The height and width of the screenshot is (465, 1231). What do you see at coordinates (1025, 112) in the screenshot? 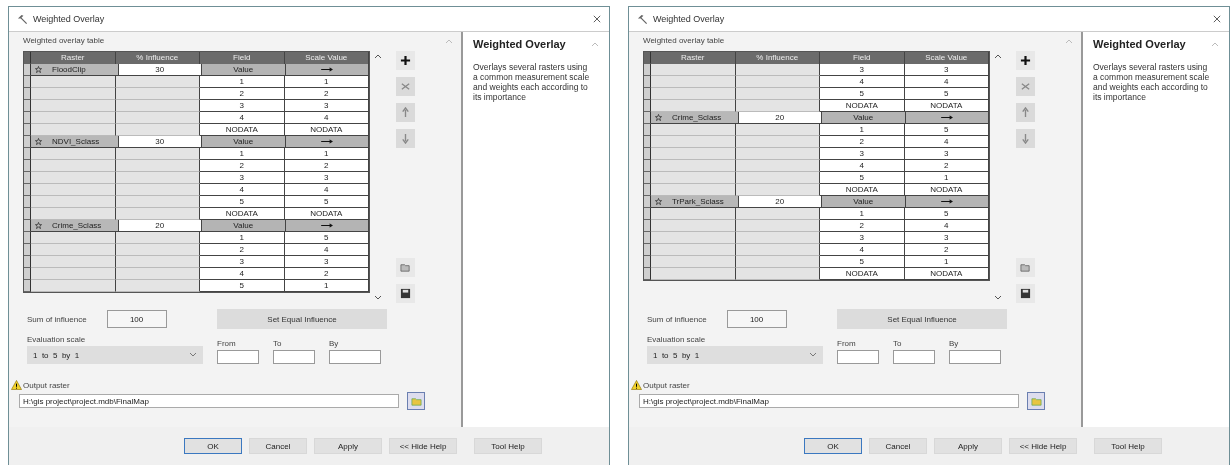
I see `move-up-button` at bounding box center [1025, 112].